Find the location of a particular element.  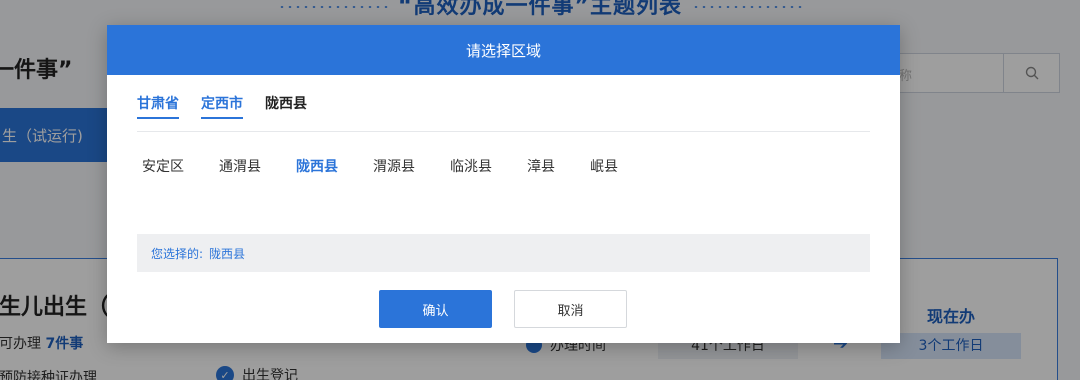

selection-label: 您选择的: is located at coordinates (177, 253).